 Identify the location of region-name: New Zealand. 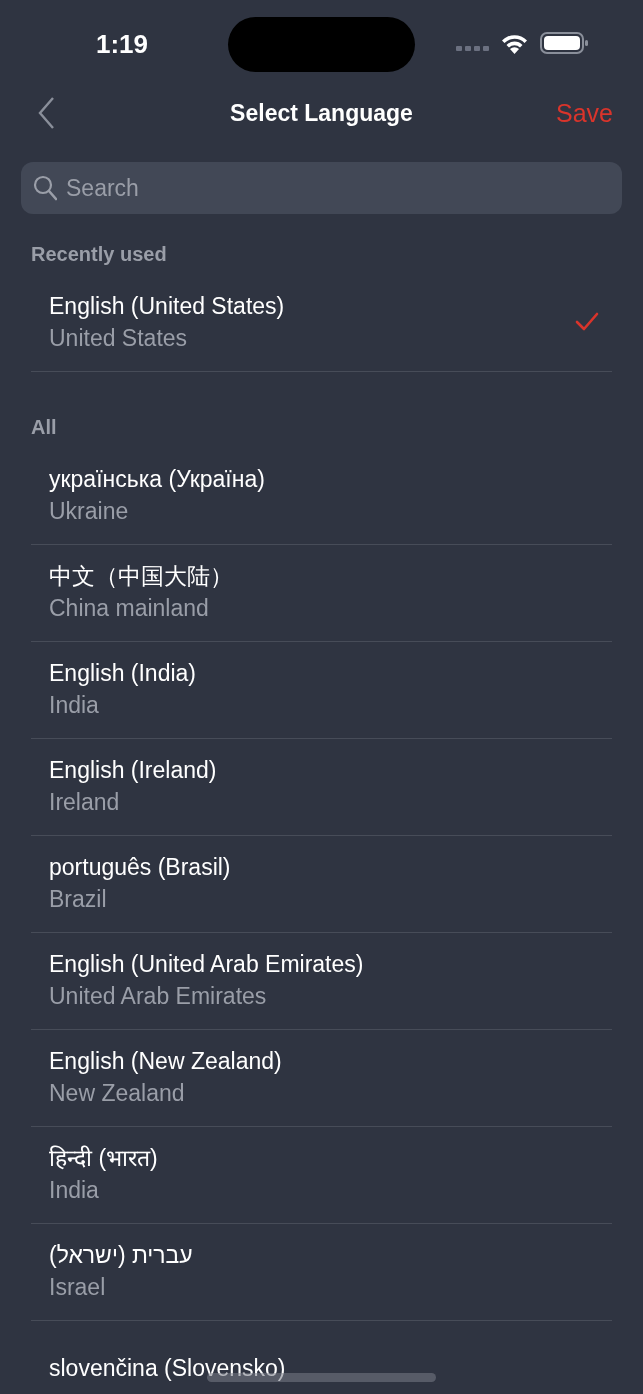
(117, 1093).